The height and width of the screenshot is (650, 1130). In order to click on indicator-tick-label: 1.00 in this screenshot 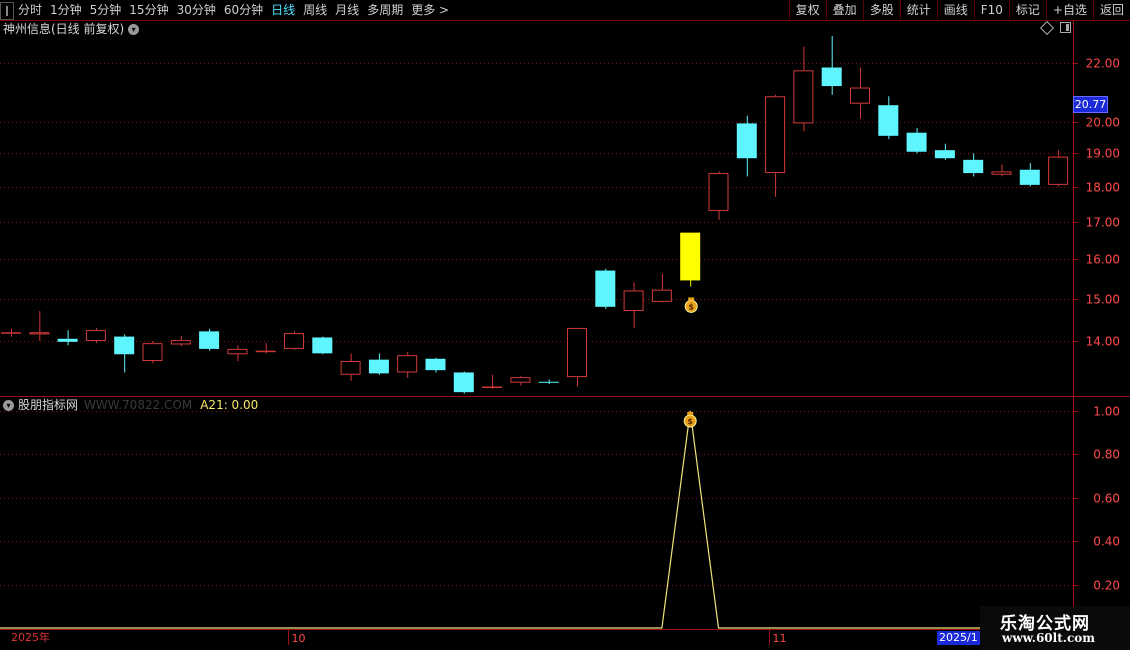, I will do `click(1106, 412)`.